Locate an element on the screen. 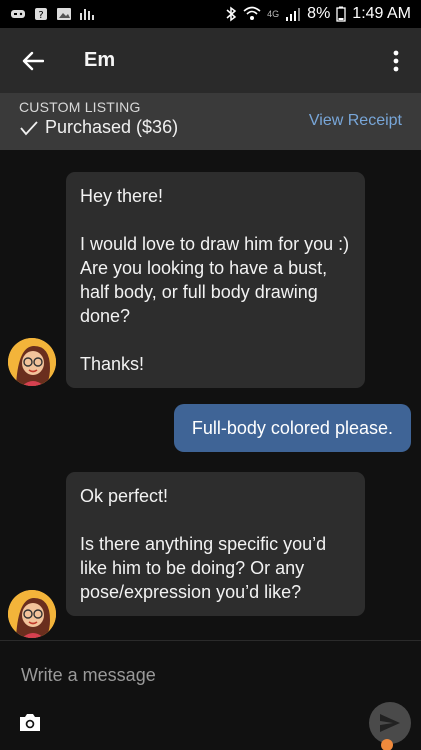  bar-chart-icon is located at coordinates (87, 14).